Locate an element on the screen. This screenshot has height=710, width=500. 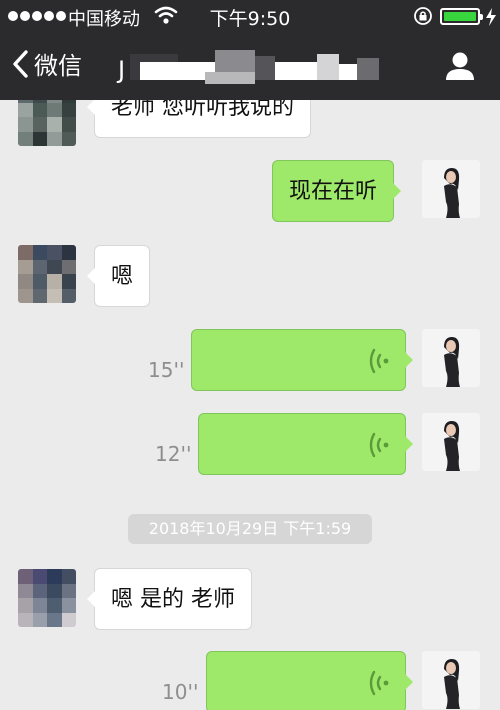
censored-title is located at coordinates (255, 67).